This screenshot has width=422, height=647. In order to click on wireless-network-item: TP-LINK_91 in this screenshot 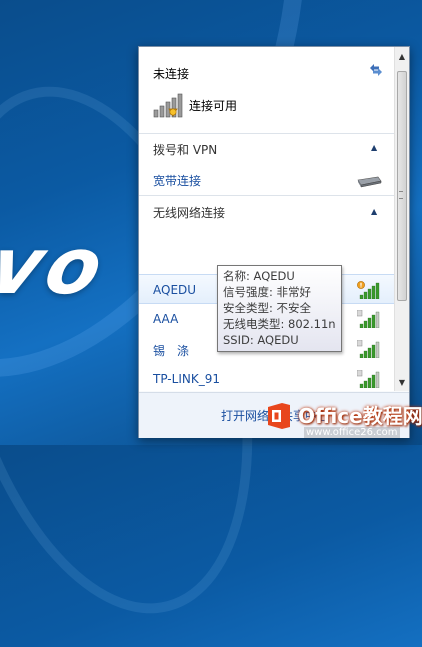, I will do `click(267, 377)`.